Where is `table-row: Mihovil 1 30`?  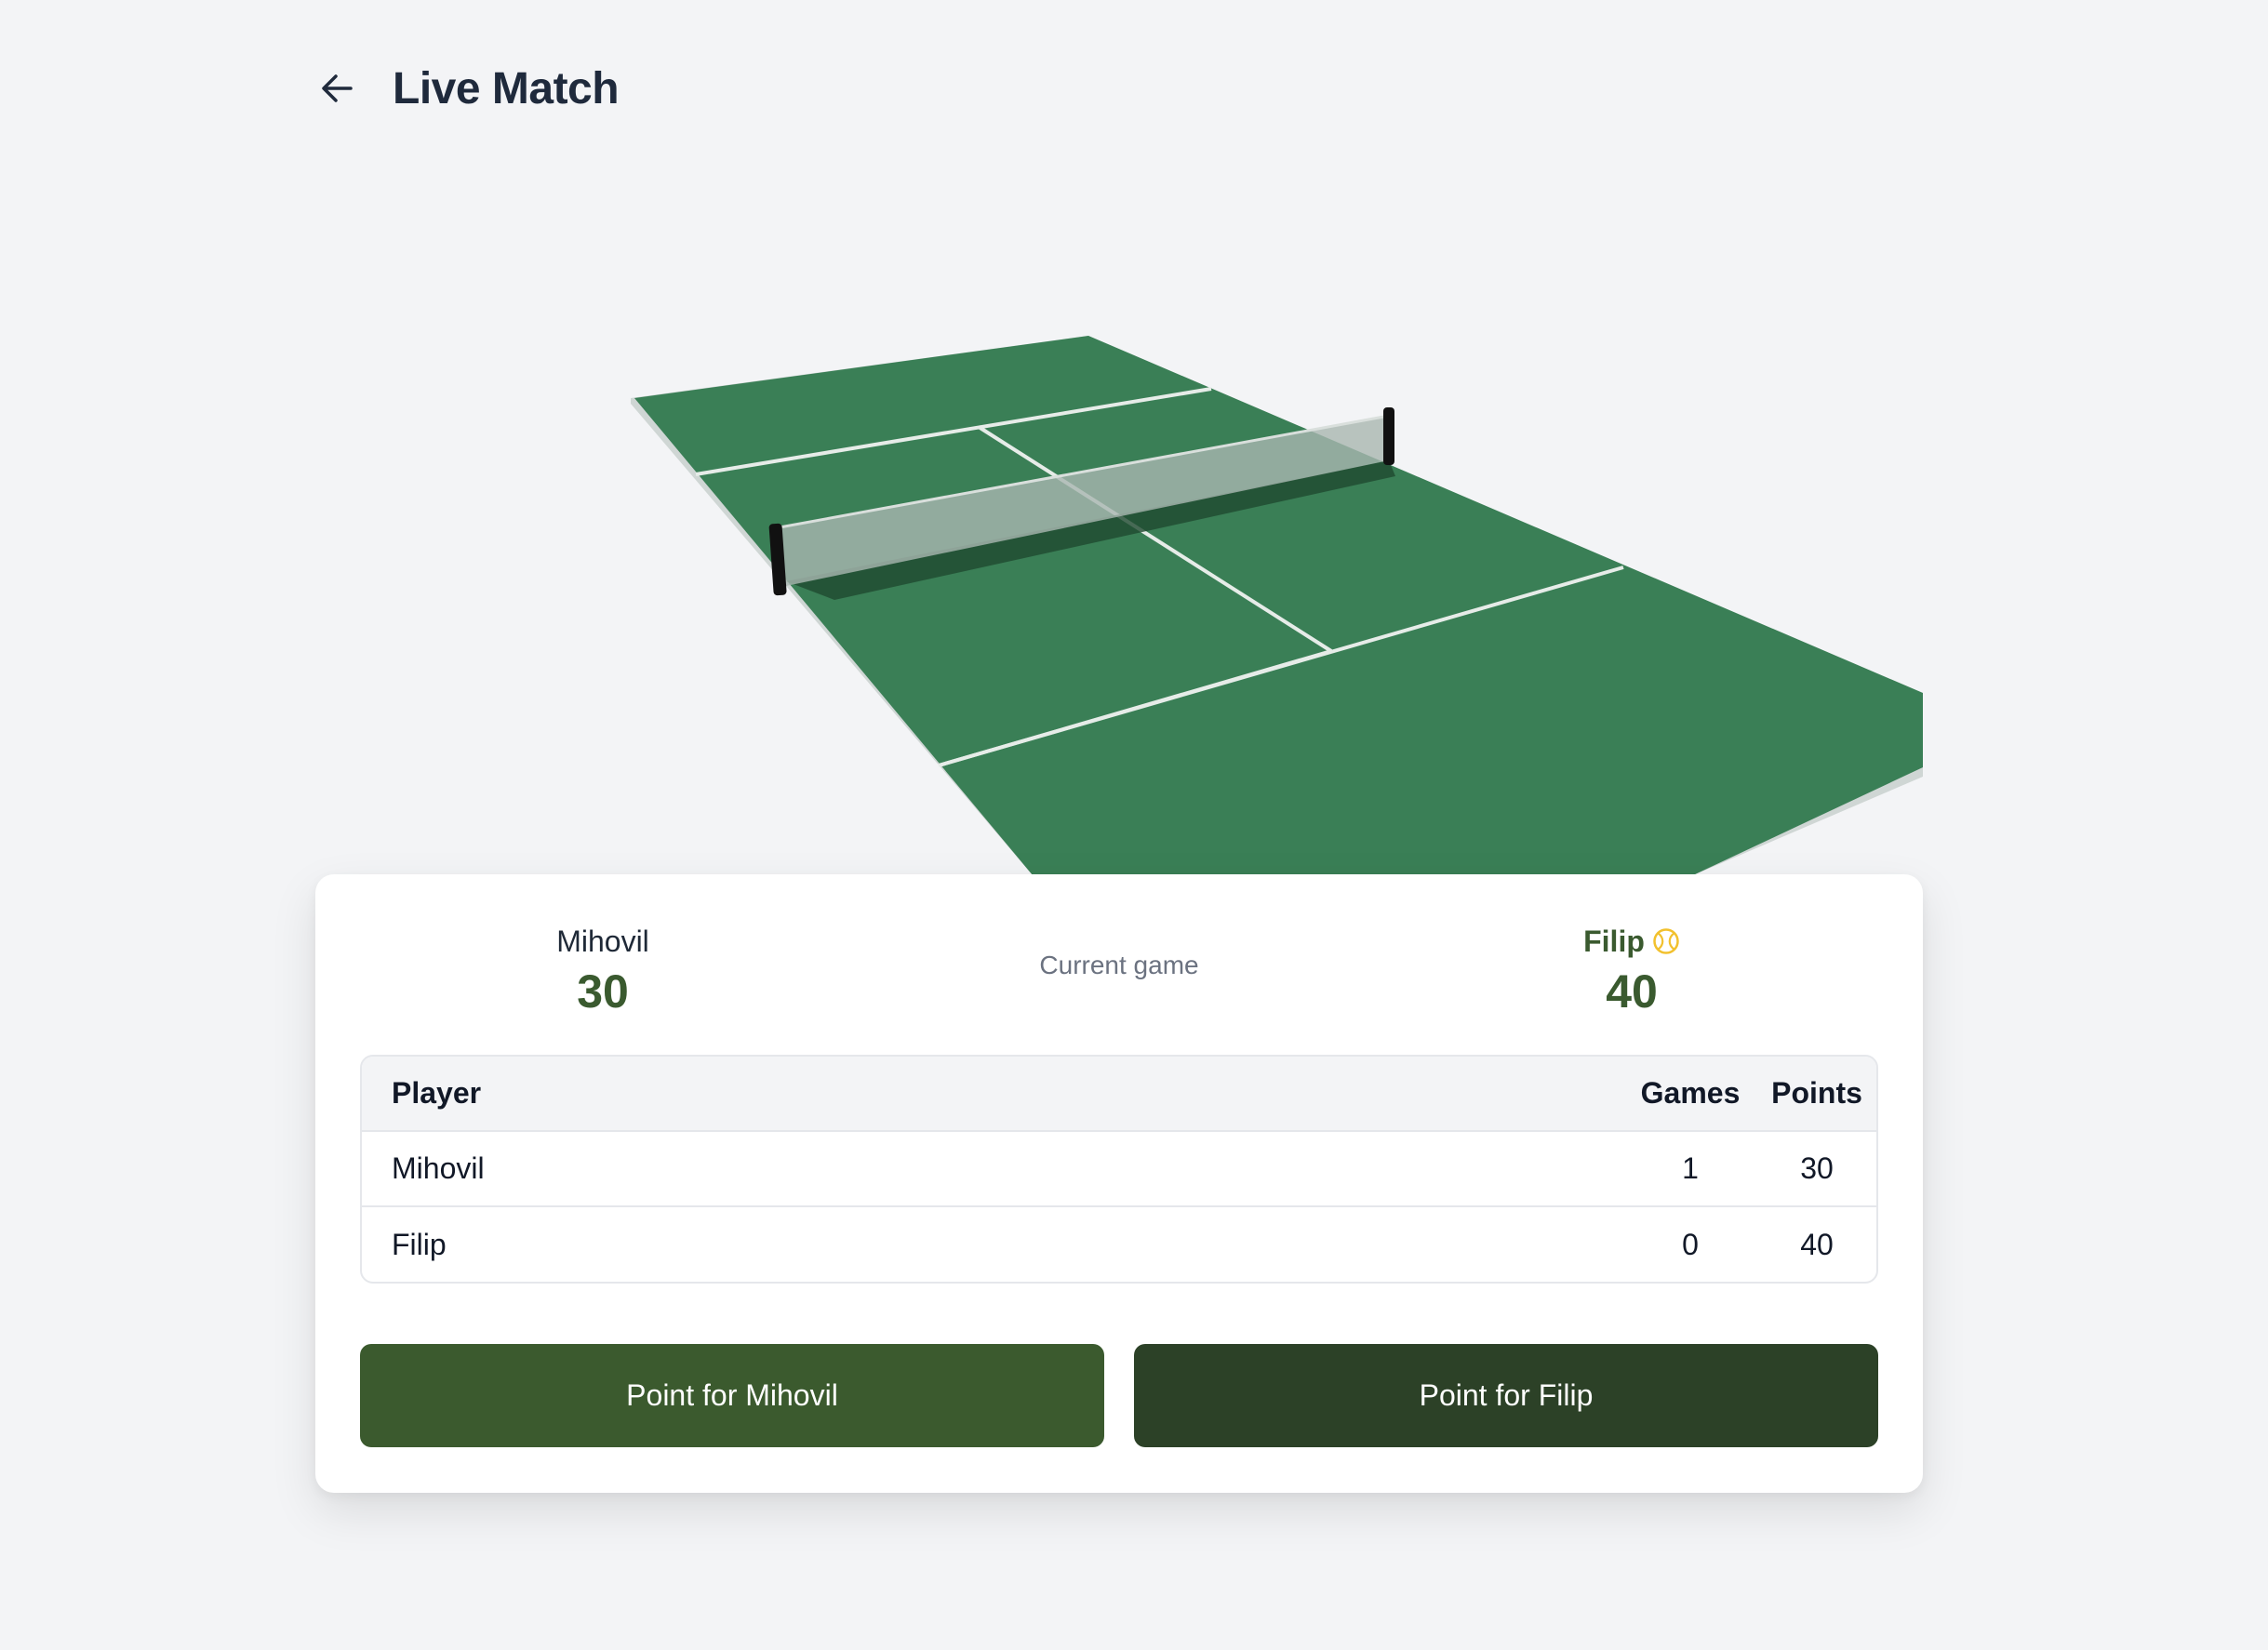
table-row: Mihovil 1 30 is located at coordinates (1119, 1169).